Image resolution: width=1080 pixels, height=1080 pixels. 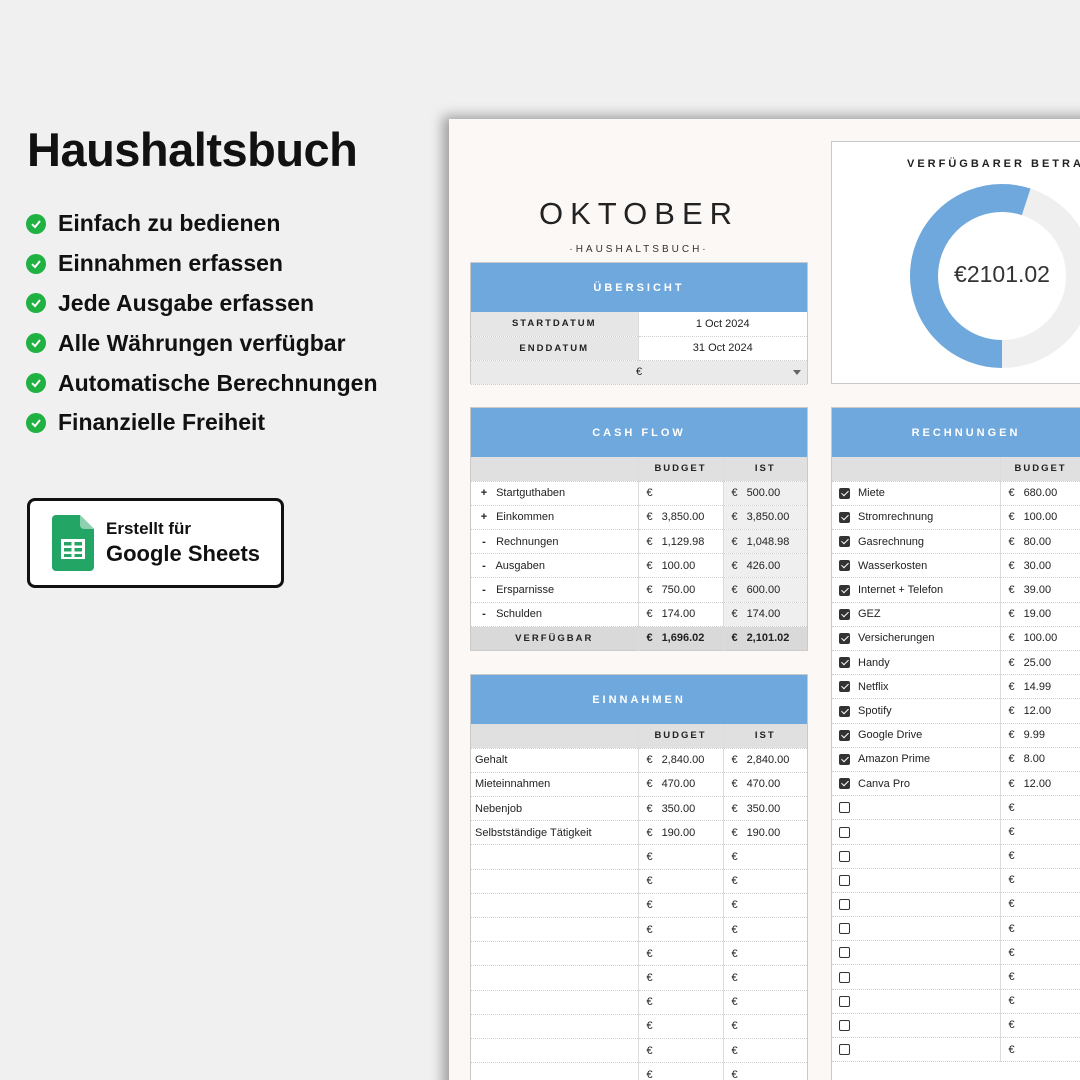 What do you see at coordinates (555, 518) in the screenshot?
I see `cashflow-label-cell: + Einkommen` at bounding box center [555, 518].